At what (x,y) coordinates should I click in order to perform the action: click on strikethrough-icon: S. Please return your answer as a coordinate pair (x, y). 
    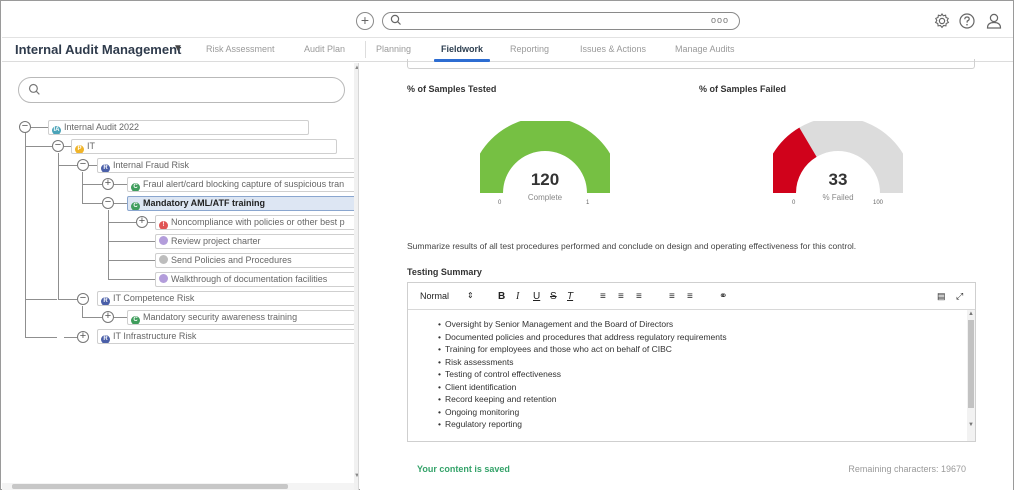
    Looking at the image, I should click on (553, 296).